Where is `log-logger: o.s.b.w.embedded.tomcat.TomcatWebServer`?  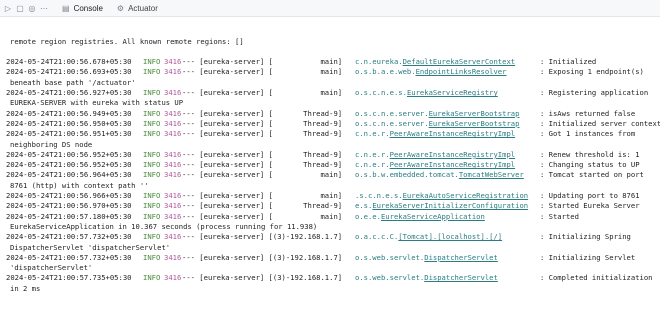
log-logger: o.s.b.w.embedded.tomcat.TomcatWebServer is located at coordinates (439, 175).